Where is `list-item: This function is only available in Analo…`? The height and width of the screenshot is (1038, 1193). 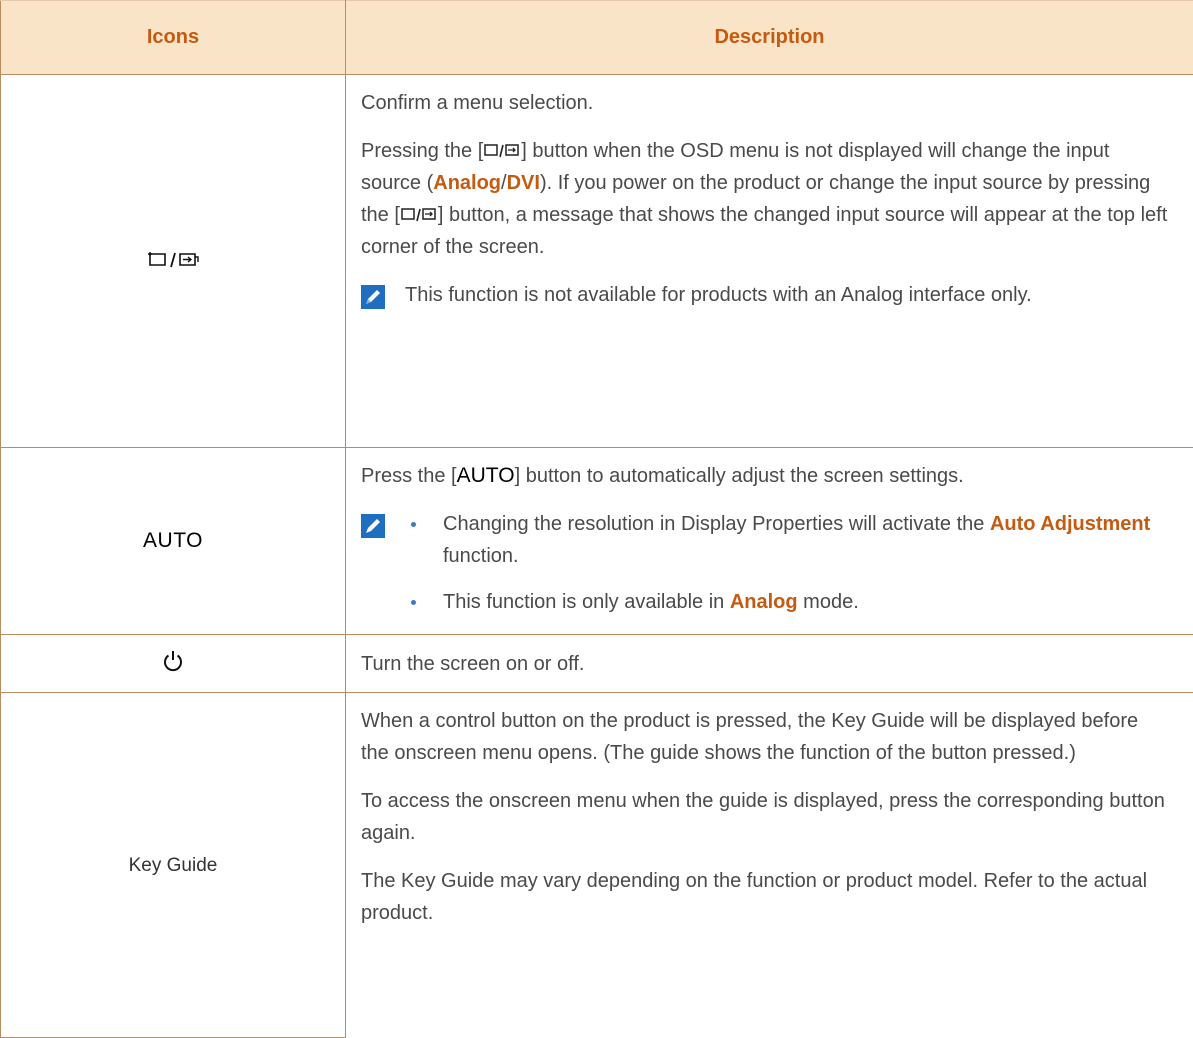 list-item: This function is only available in Analo… is located at coordinates (787, 602).